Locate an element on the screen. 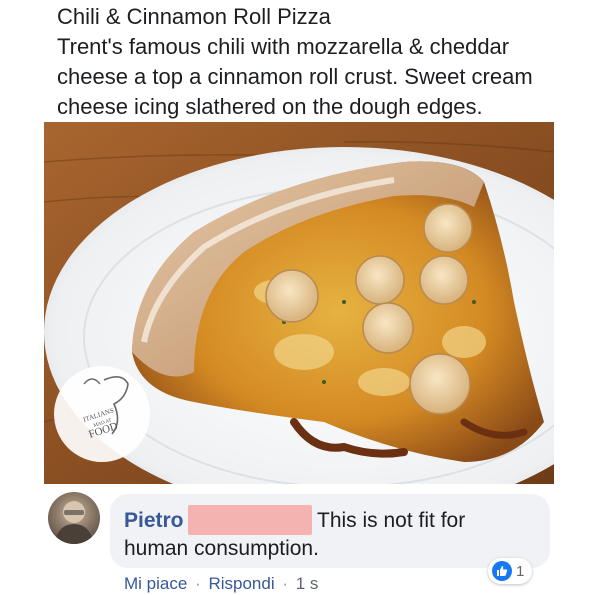  user-avatar-icon is located at coordinates (74, 522).